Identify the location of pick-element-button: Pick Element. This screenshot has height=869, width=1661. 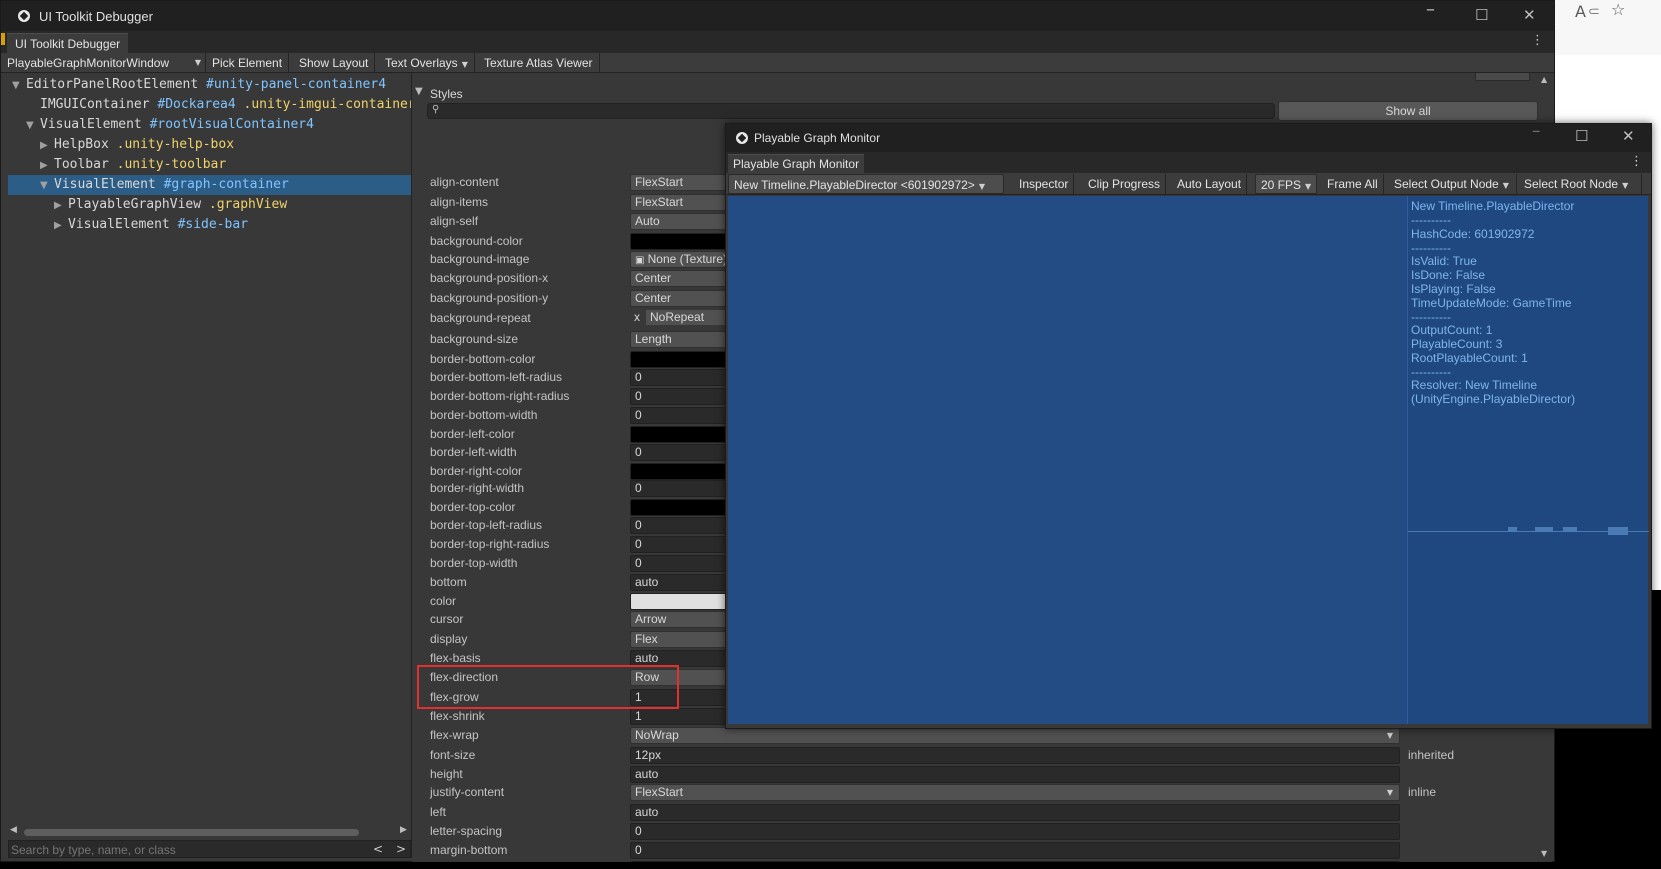
(248, 63).